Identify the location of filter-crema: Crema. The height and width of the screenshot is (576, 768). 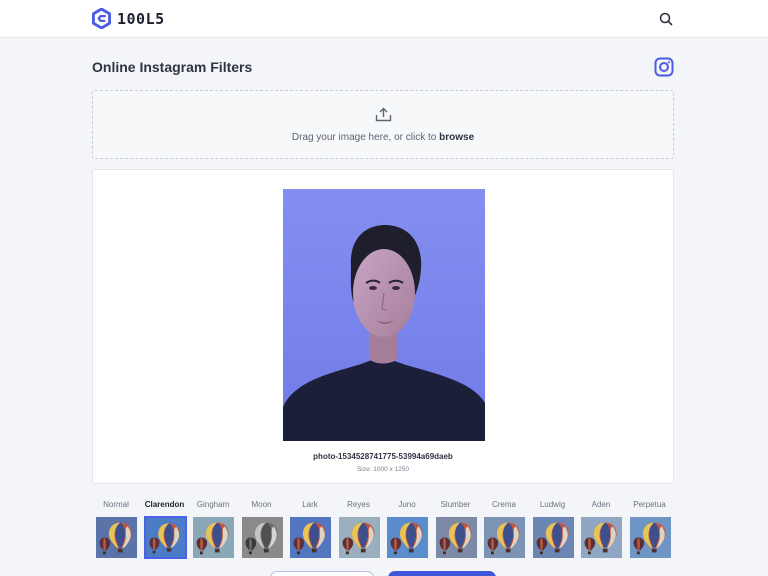
(504, 531).